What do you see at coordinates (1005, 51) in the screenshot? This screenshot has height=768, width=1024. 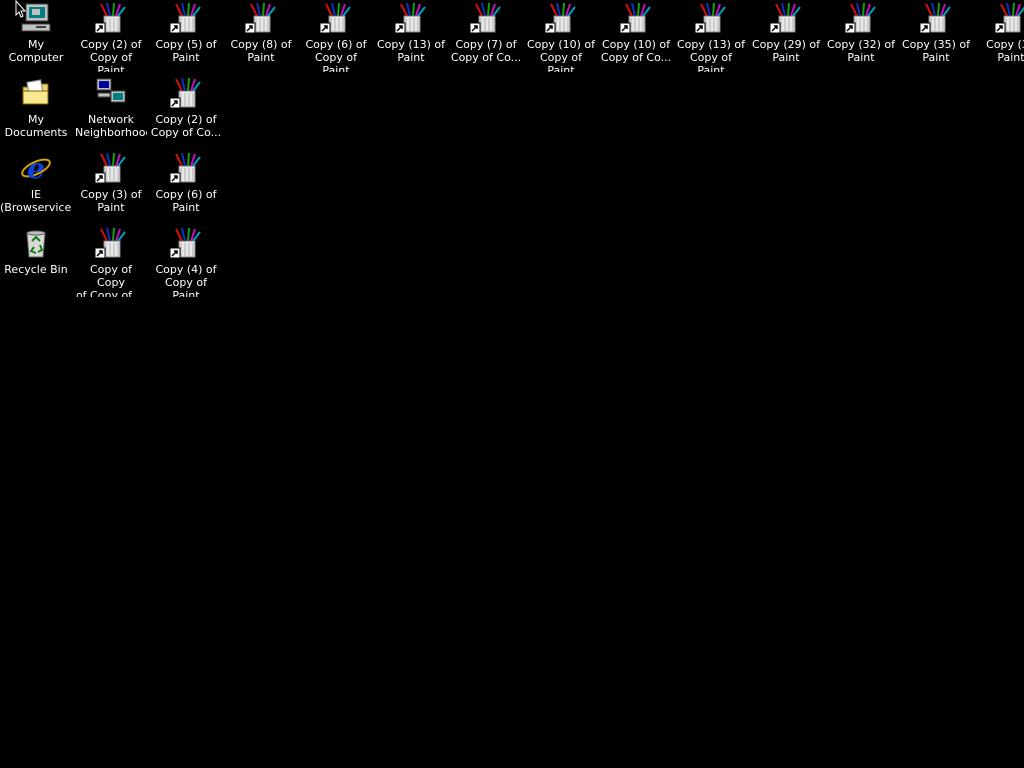 I see `desktop-icon-label: Copy (38 Paint` at bounding box center [1005, 51].